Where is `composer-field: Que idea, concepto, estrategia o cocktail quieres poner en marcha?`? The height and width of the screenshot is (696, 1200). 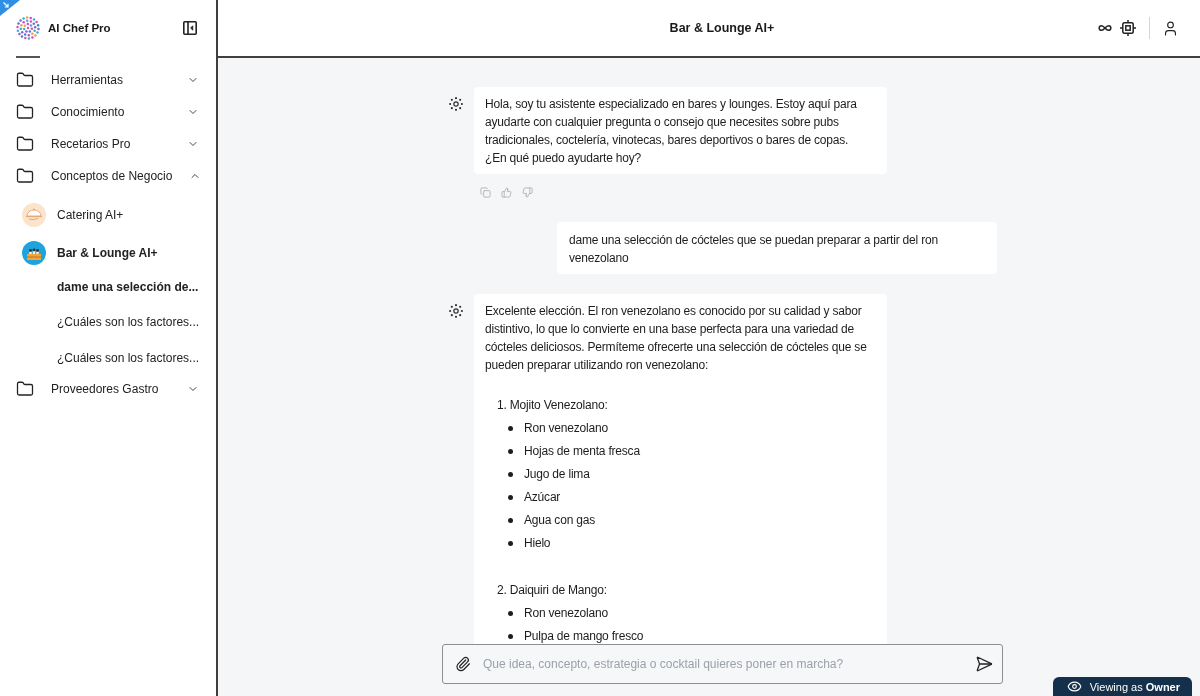
composer-field: Que idea, concepto, estrategia o cocktail quieres poner en marcha? is located at coordinates (722, 664).